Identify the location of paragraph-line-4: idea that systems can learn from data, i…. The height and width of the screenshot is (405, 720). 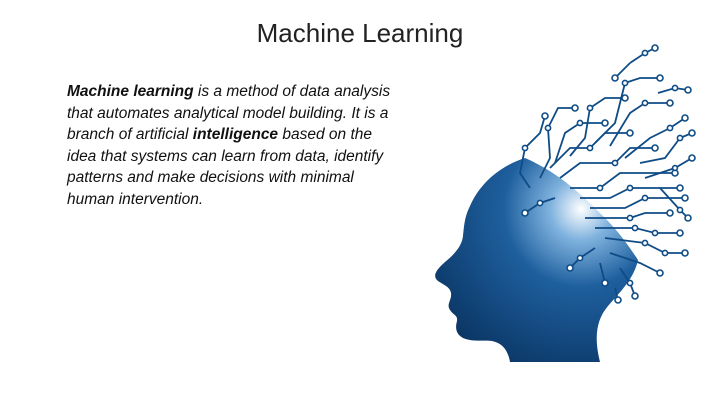
(225, 156).